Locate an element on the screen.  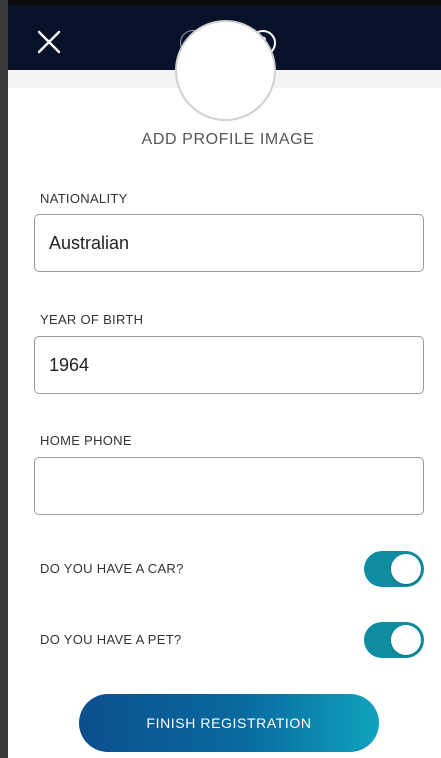
finish-registration-button: FINISH REGISTRATION is located at coordinates (229, 723).